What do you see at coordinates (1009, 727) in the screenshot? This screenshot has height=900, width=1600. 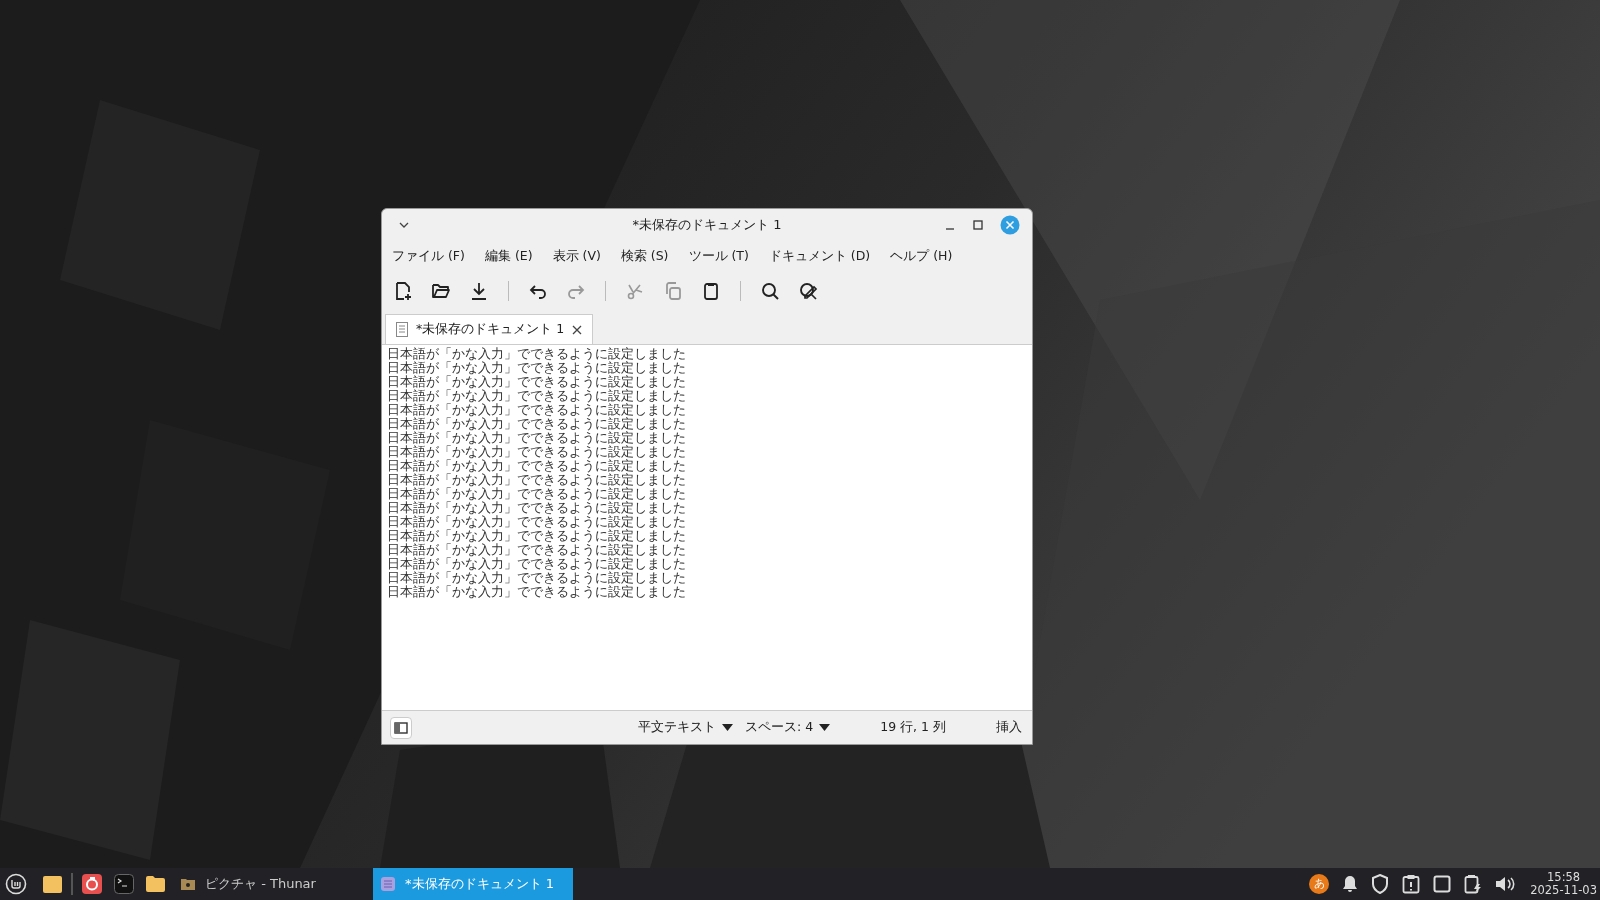 I see `insert-mode: 挿入` at bounding box center [1009, 727].